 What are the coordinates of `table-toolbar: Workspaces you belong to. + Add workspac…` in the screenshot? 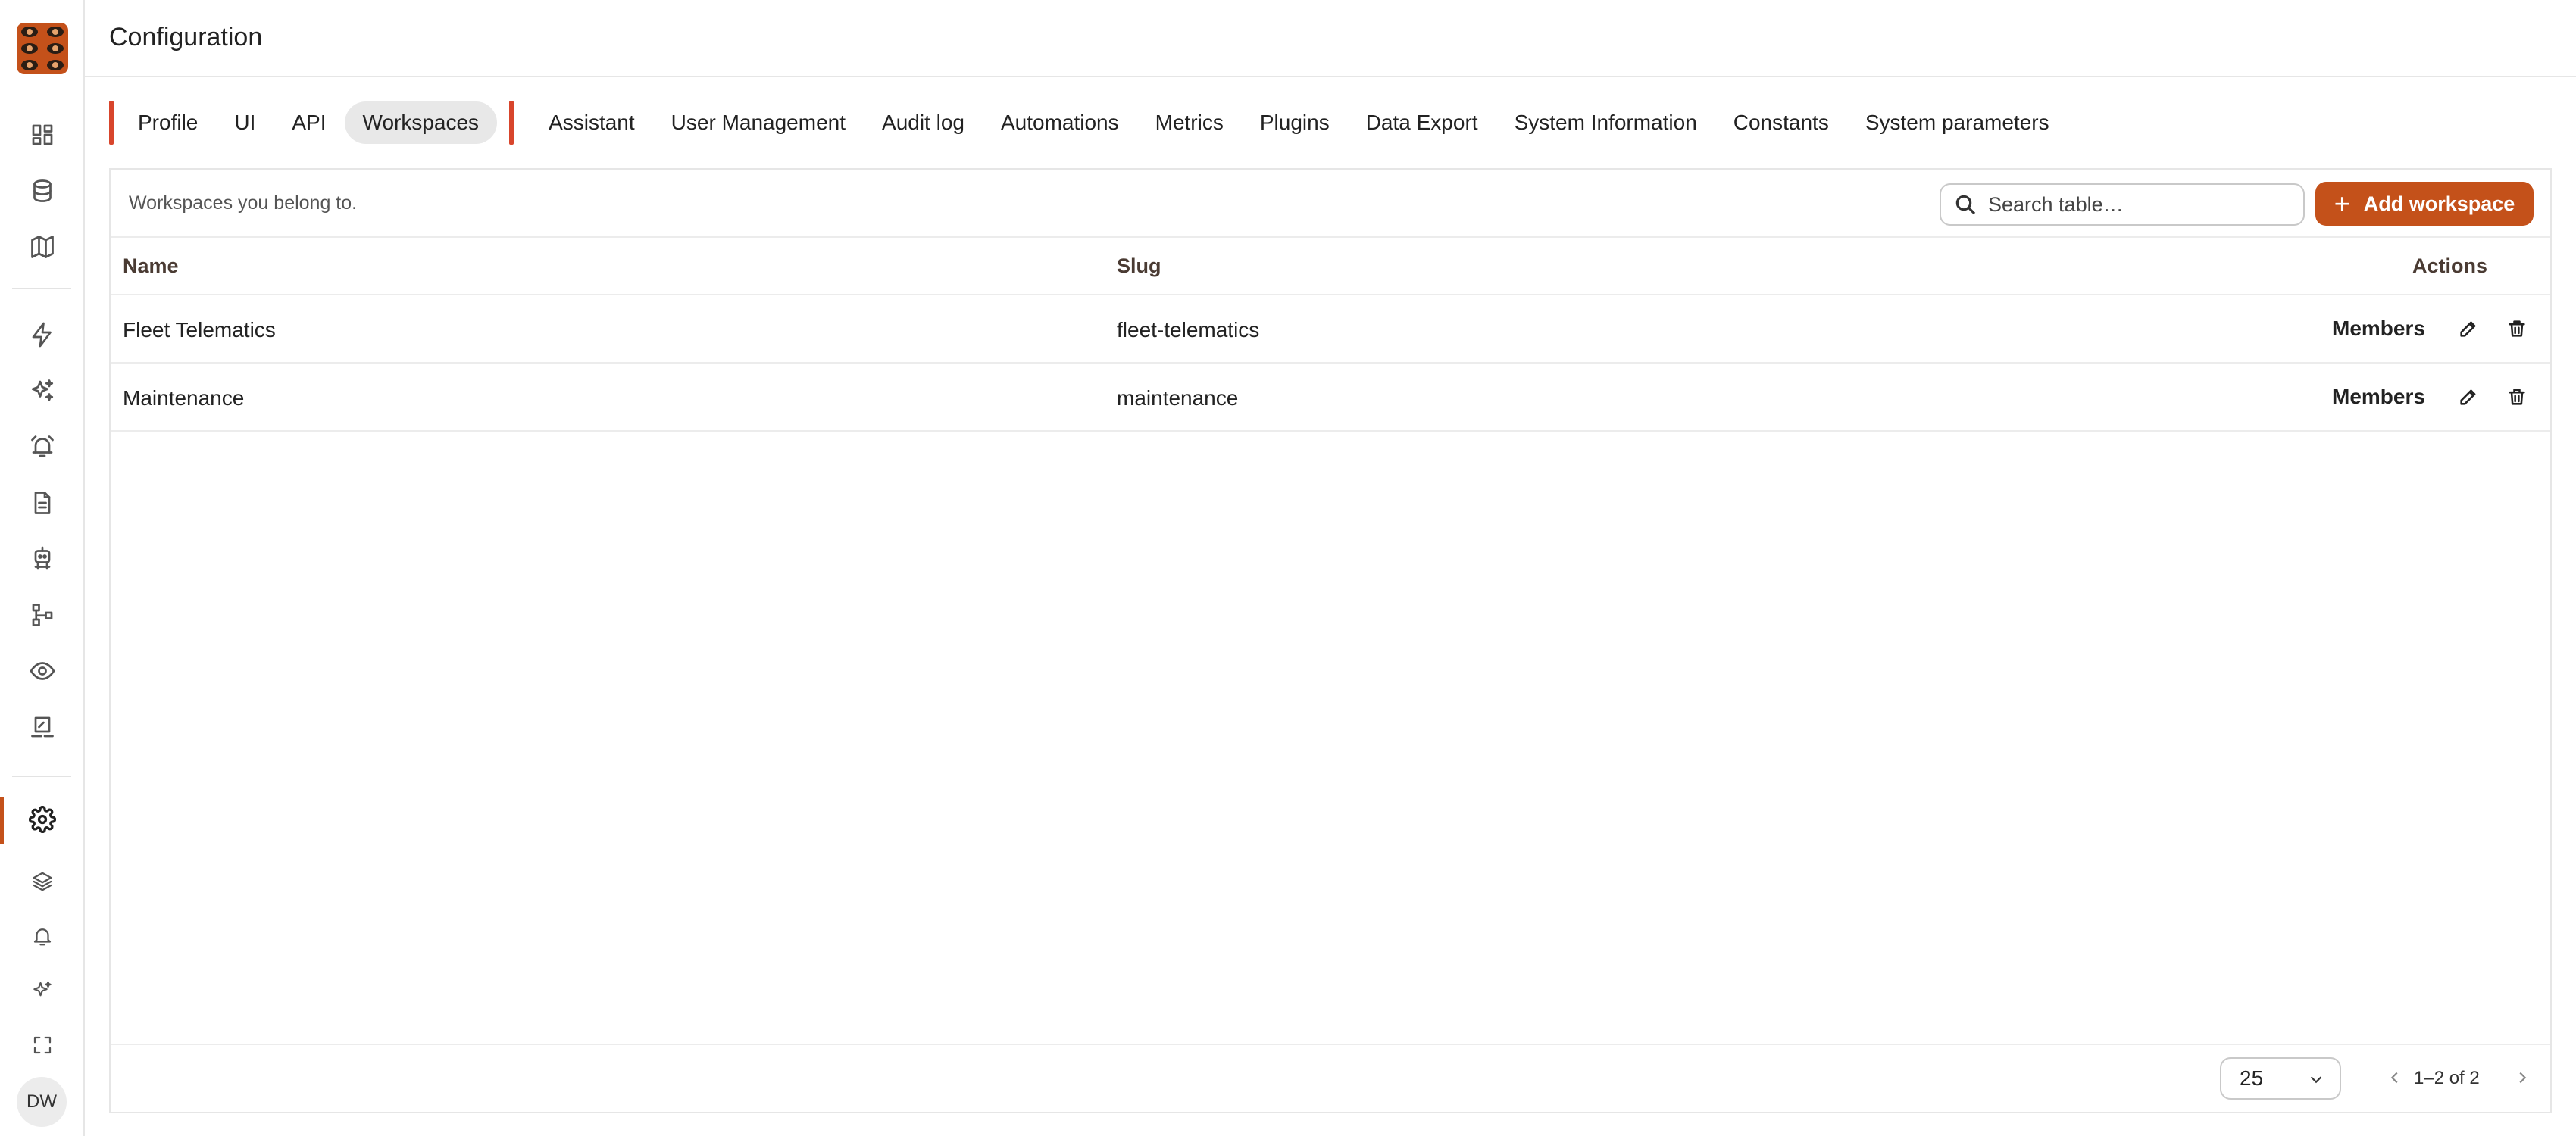 It's located at (1330, 204).